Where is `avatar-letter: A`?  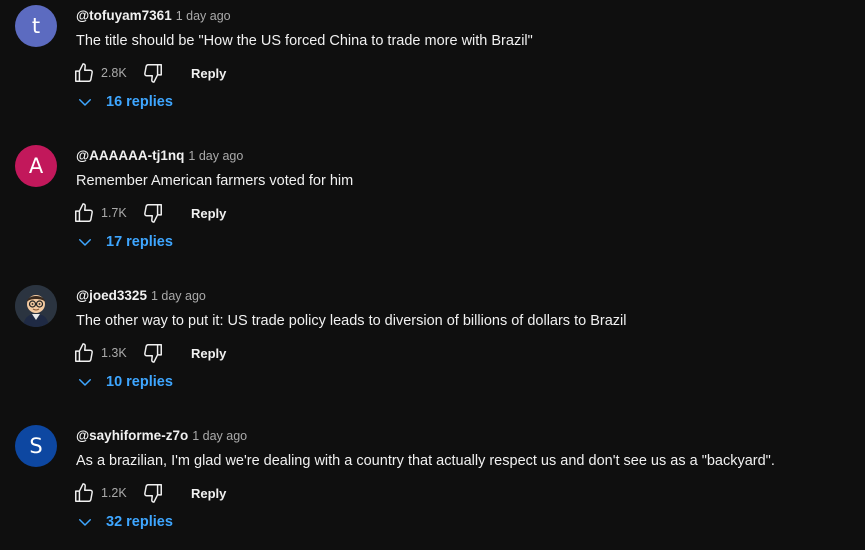
avatar-letter: A is located at coordinates (36, 166).